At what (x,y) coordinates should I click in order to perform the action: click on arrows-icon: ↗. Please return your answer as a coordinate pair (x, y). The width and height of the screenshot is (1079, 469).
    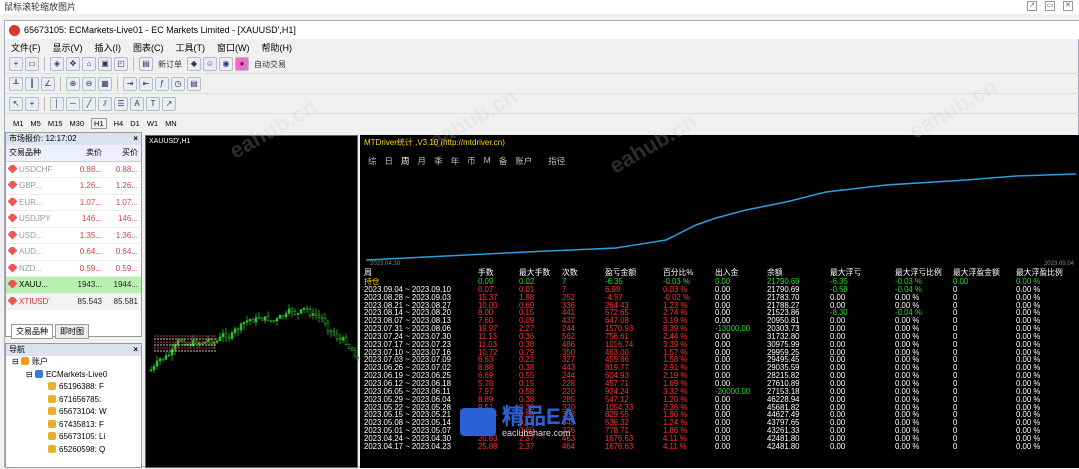
    Looking at the image, I should click on (169, 104).